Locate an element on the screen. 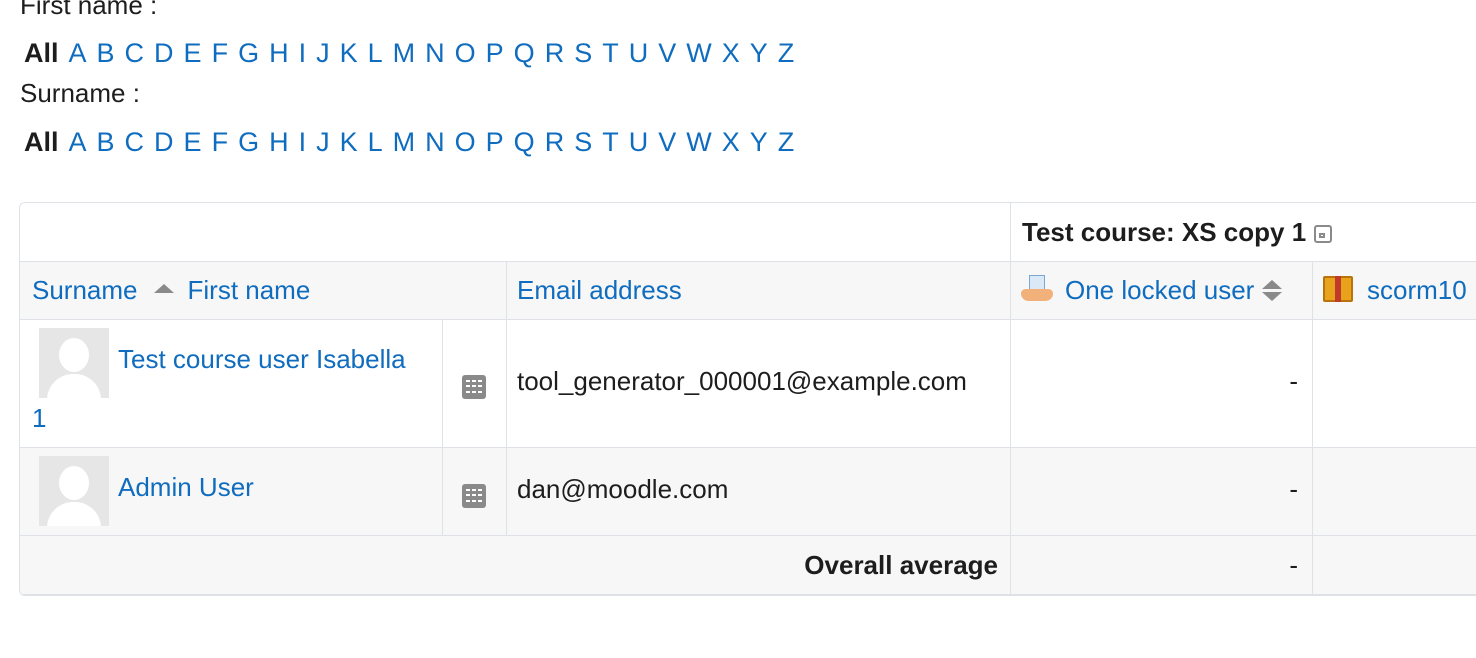 Image resolution: width=1476 pixels, height=658 pixels. surname-initial-r: R is located at coordinates (555, 142).